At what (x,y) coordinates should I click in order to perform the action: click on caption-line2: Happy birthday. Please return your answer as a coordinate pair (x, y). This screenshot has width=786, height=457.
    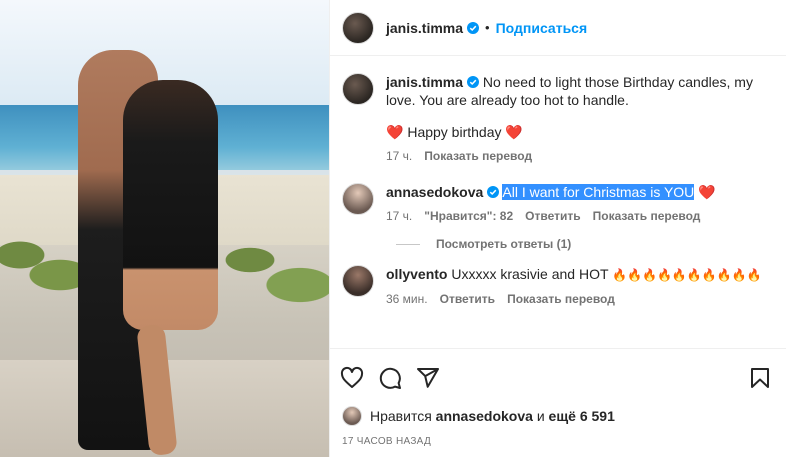
    Looking at the image, I should click on (454, 132).